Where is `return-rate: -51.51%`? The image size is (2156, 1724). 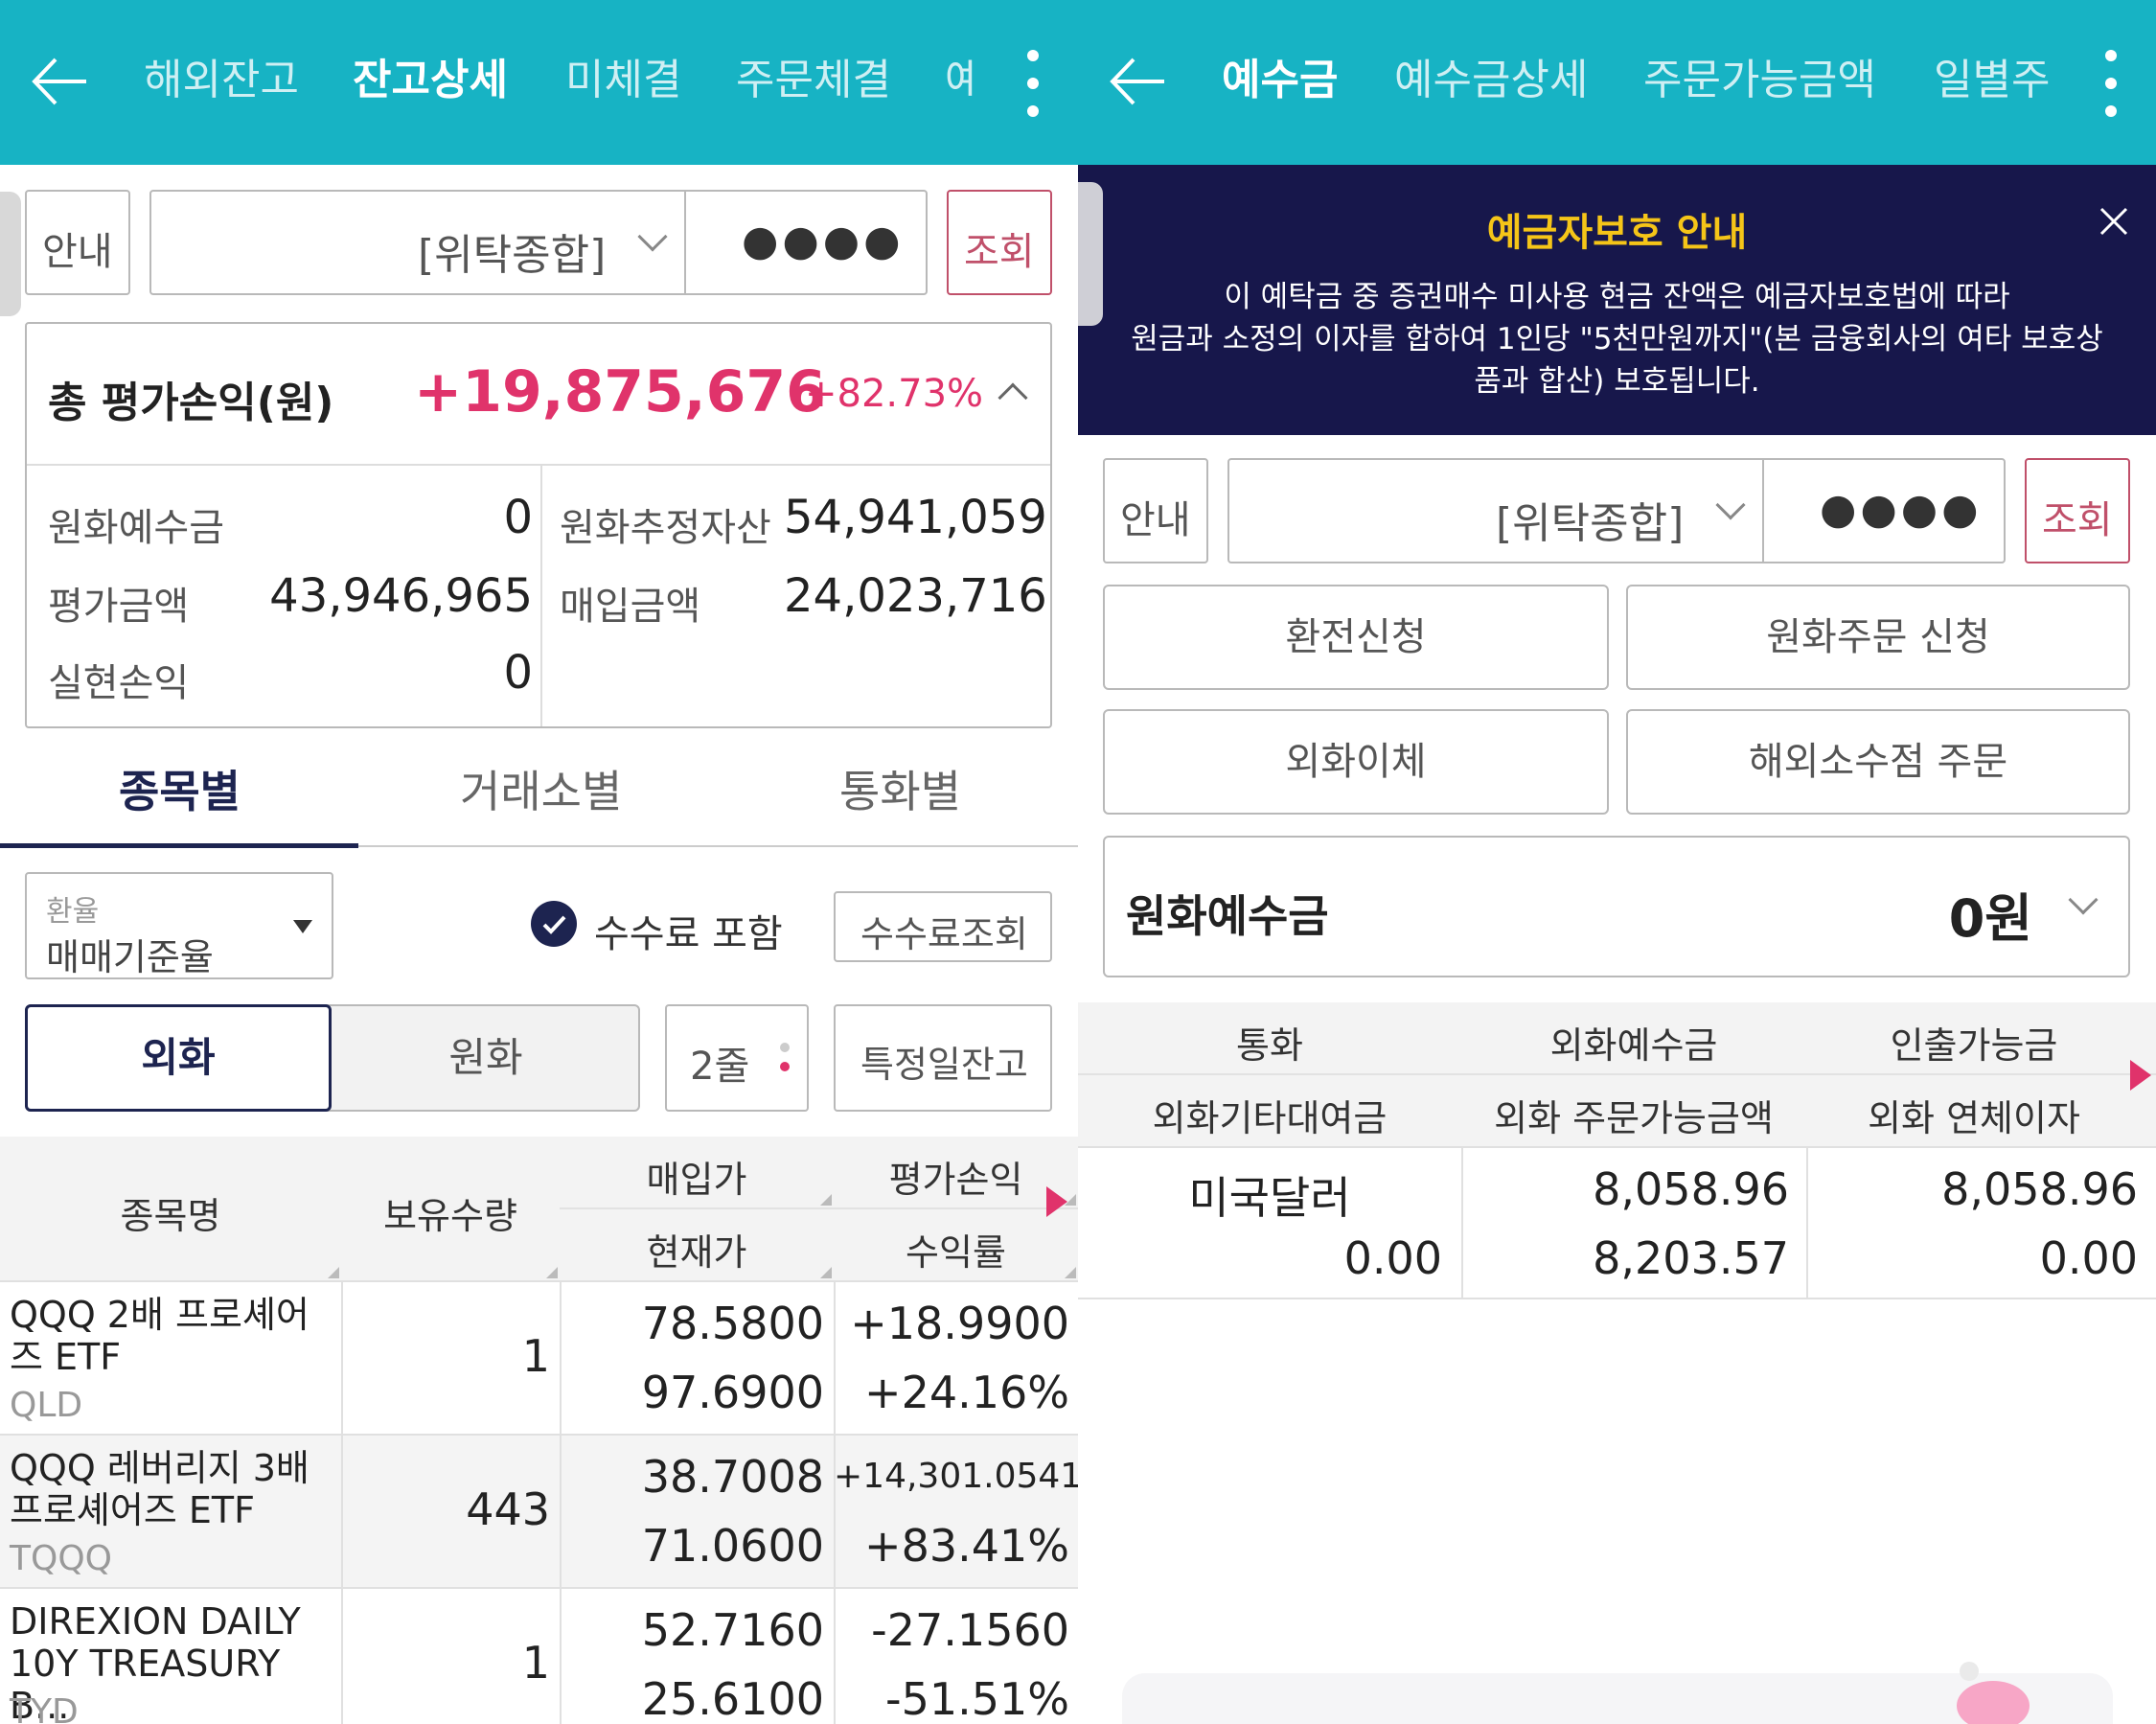 return-rate: -51.51% is located at coordinates (977, 1698).